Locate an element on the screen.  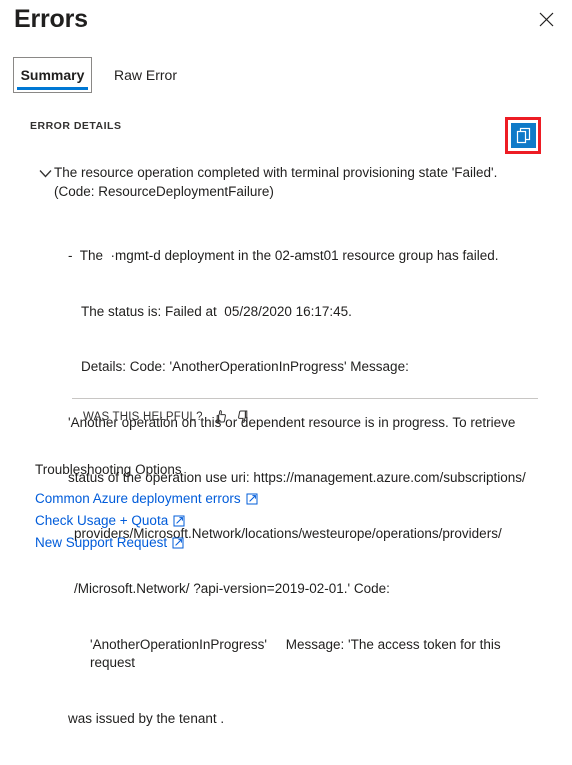
thumbs-down-icon is located at coordinates (243, 416).